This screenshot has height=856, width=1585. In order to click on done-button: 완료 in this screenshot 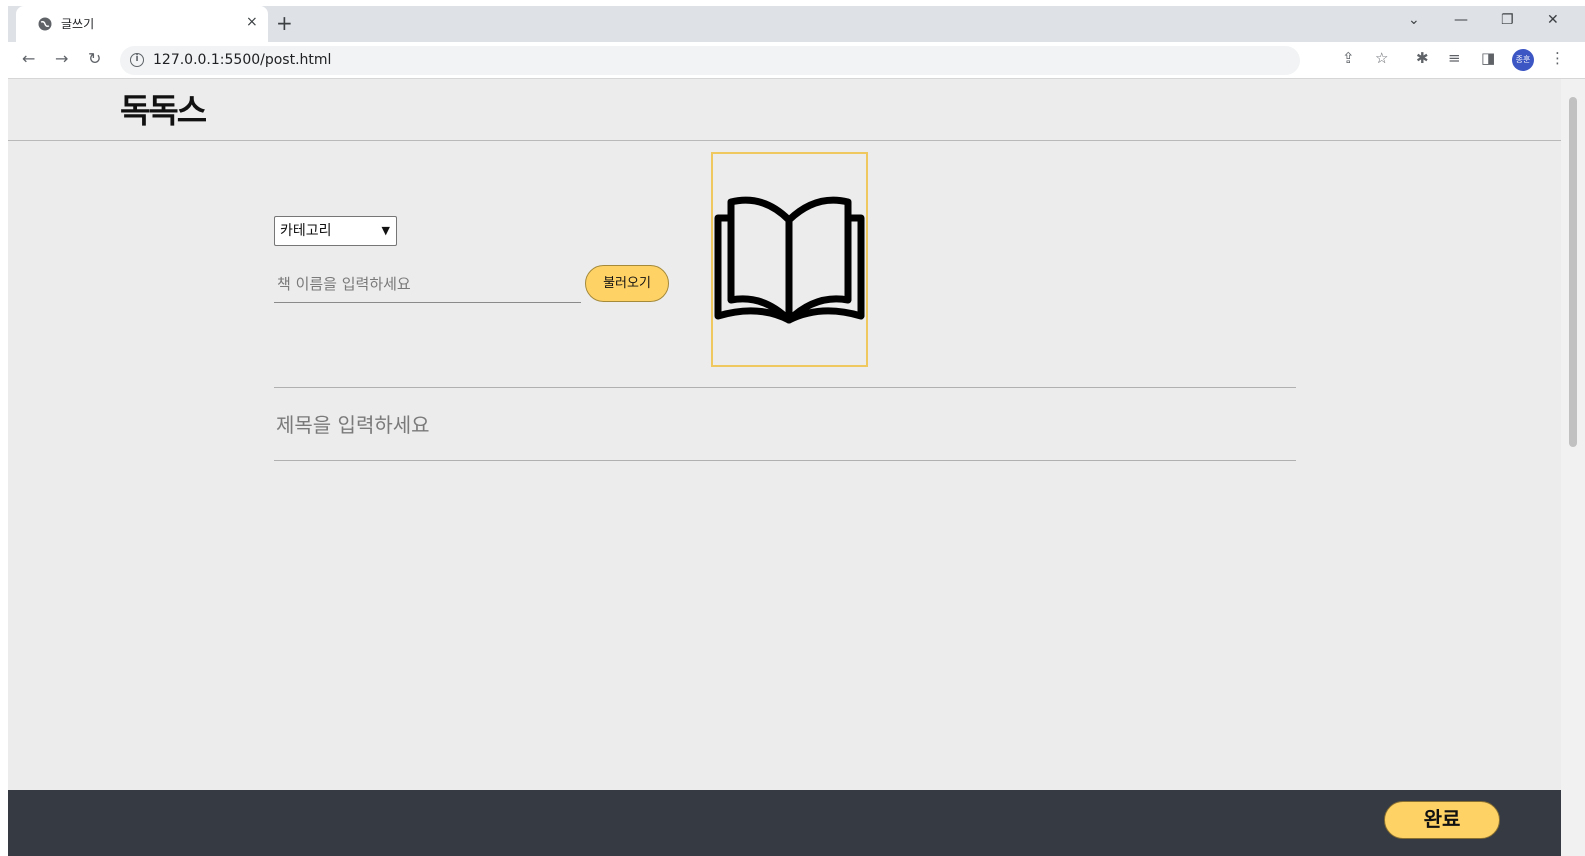, I will do `click(1442, 820)`.